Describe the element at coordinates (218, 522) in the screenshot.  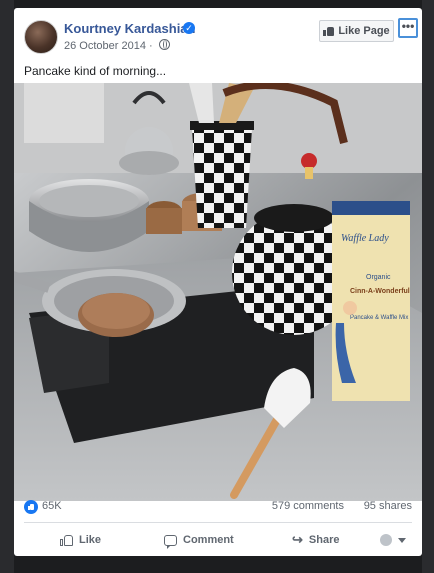
I see `divider` at that location.